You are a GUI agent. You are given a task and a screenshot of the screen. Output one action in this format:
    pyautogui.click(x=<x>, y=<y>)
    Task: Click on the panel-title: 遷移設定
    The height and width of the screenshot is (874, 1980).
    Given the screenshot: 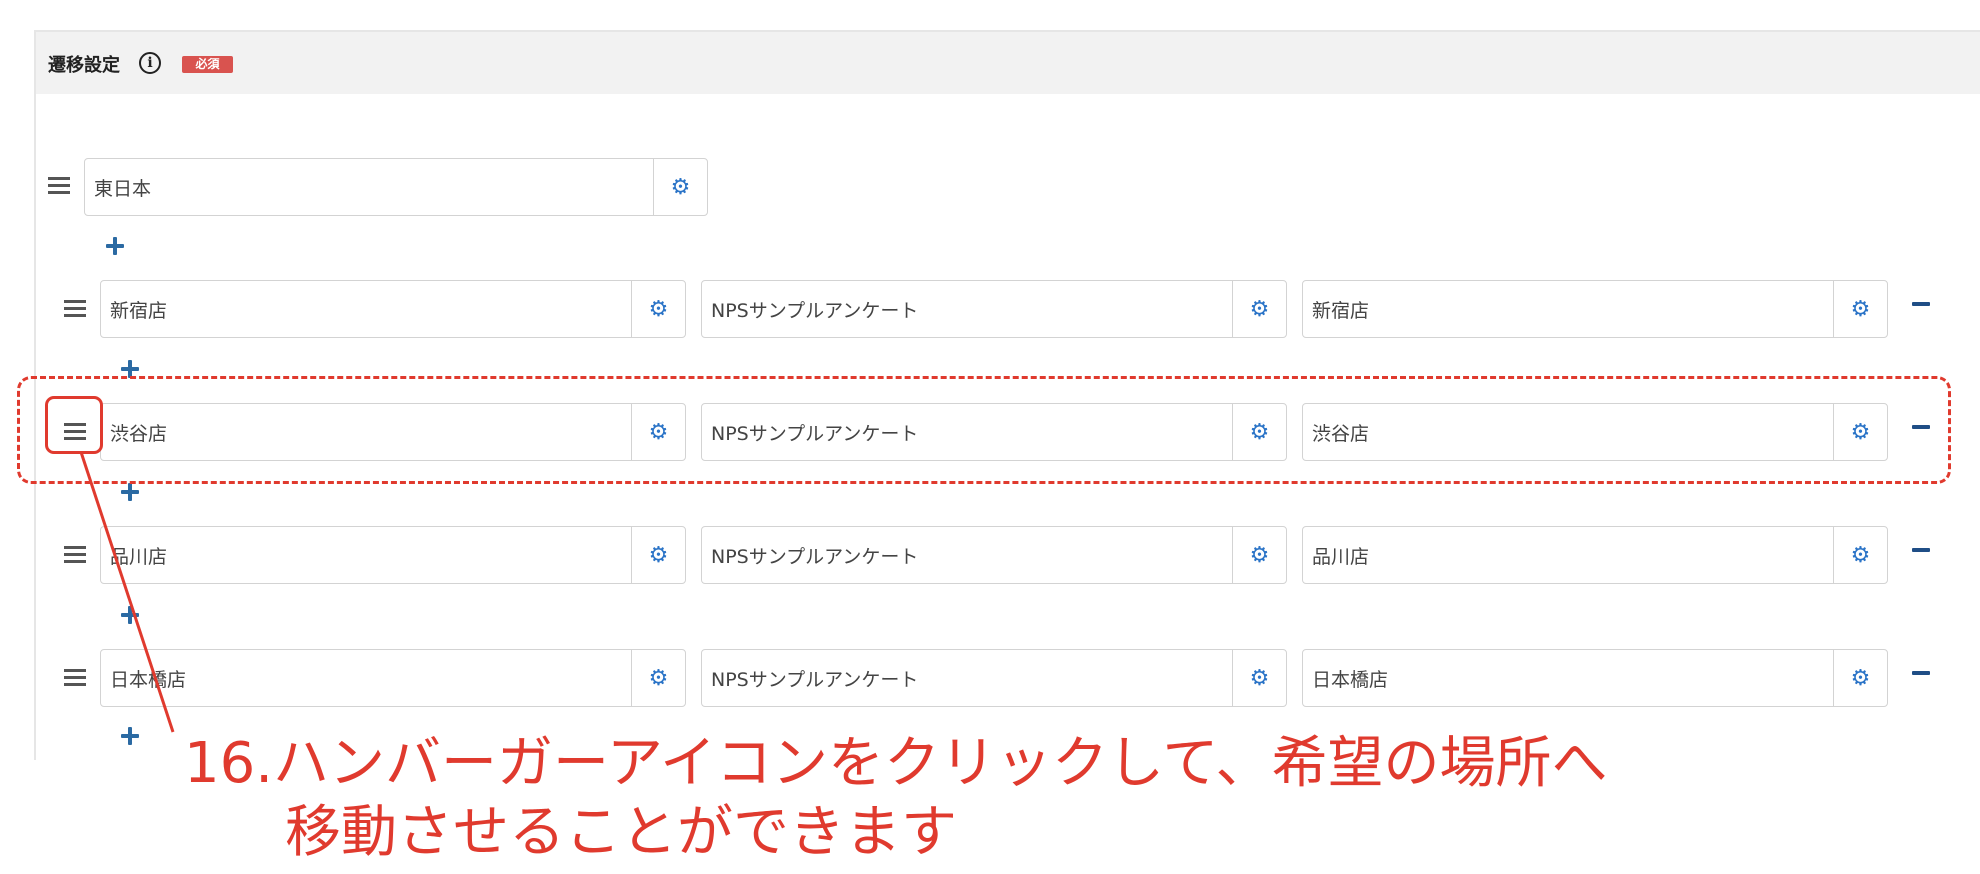 What is the action you would take?
    pyautogui.click(x=84, y=65)
    